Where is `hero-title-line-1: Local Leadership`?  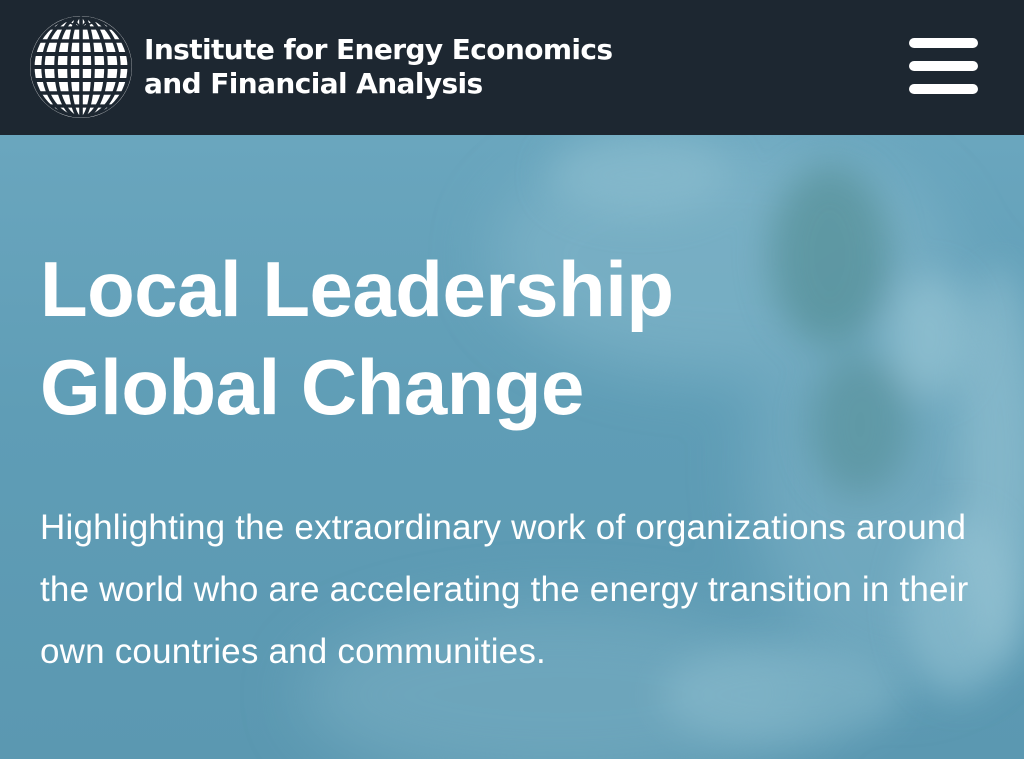 hero-title-line-1: Local Leadership is located at coordinates (357, 289).